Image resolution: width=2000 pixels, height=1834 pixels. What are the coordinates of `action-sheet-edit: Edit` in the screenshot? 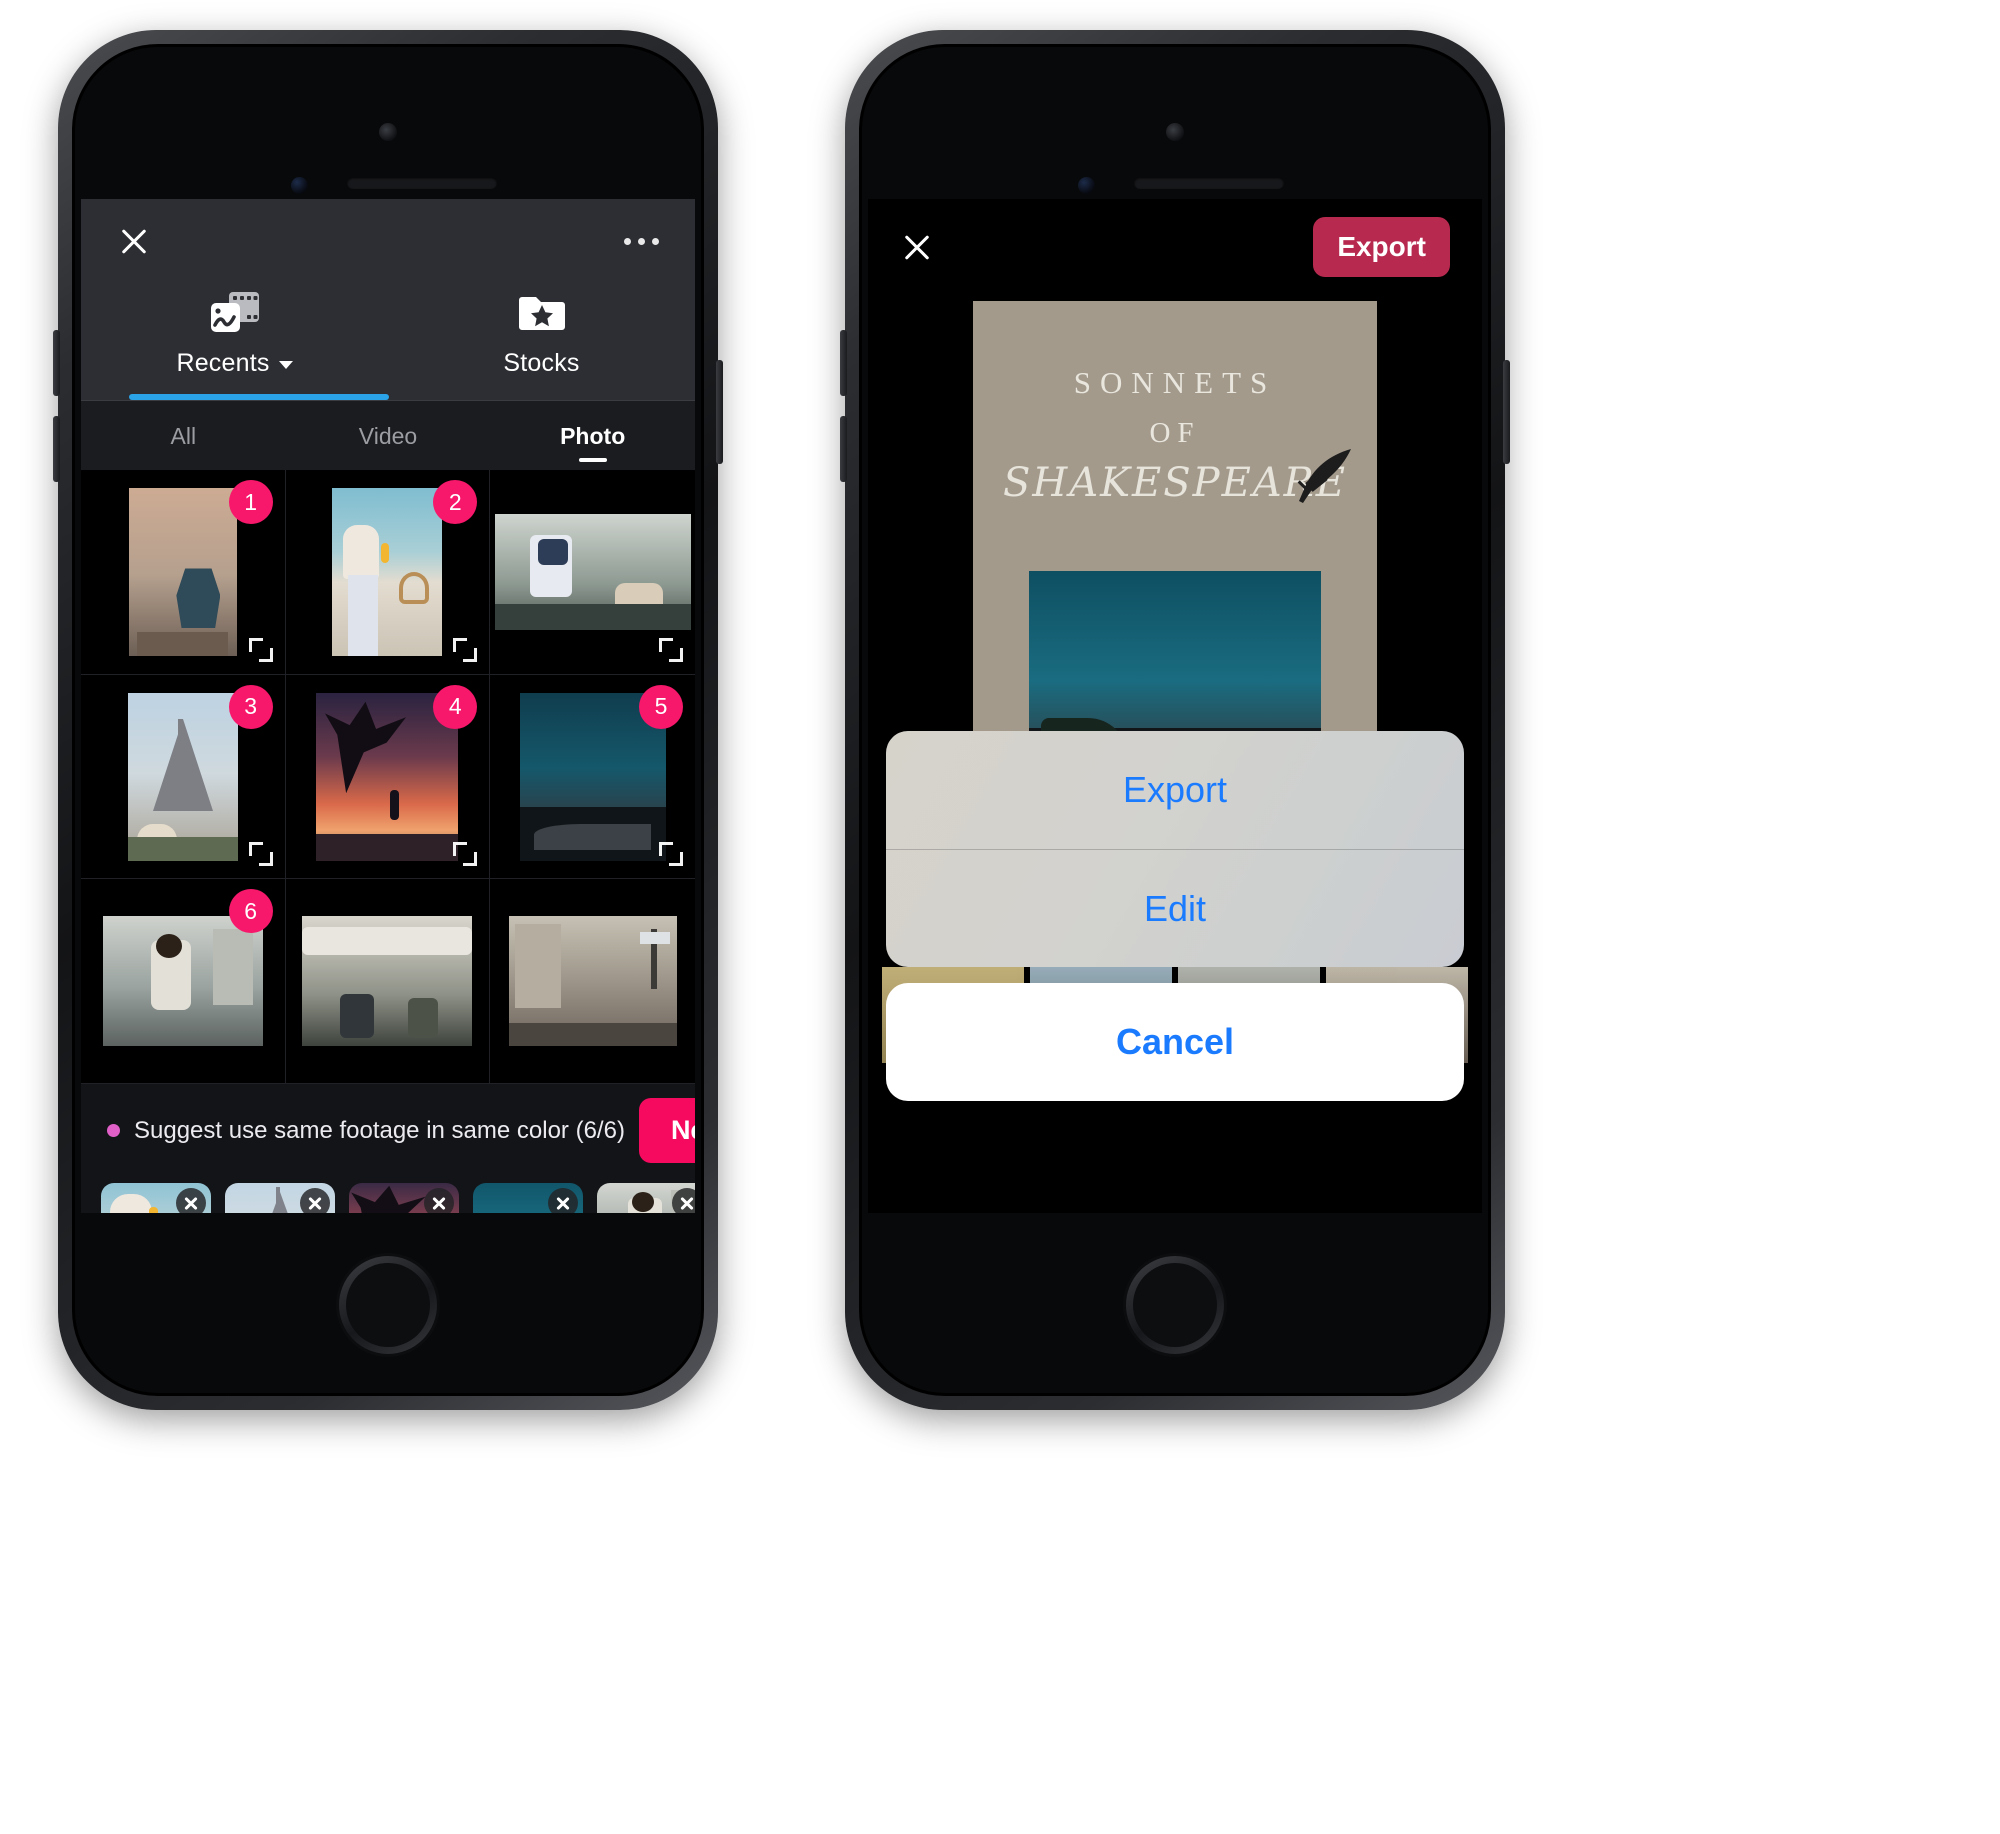 It's located at (1175, 908).